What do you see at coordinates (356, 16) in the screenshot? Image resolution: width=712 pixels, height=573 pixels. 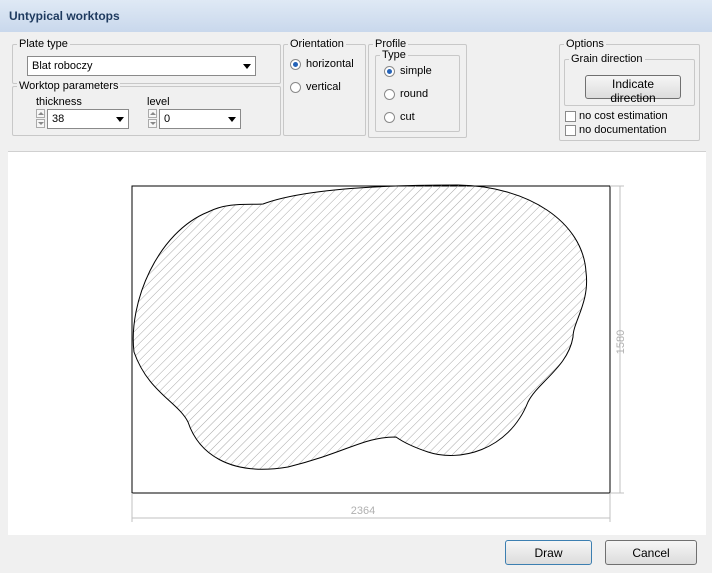 I see `title-bar: Untypical worktops` at bounding box center [356, 16].